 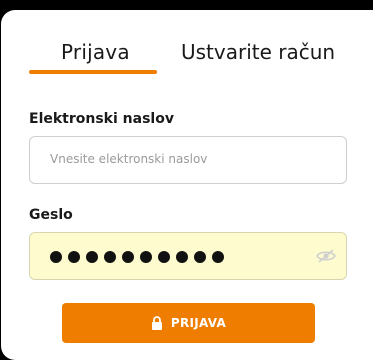 What do you see at coordinates (157, 323) in the screenshot?
I see `lock-icon` at bounding box center [157, 323].